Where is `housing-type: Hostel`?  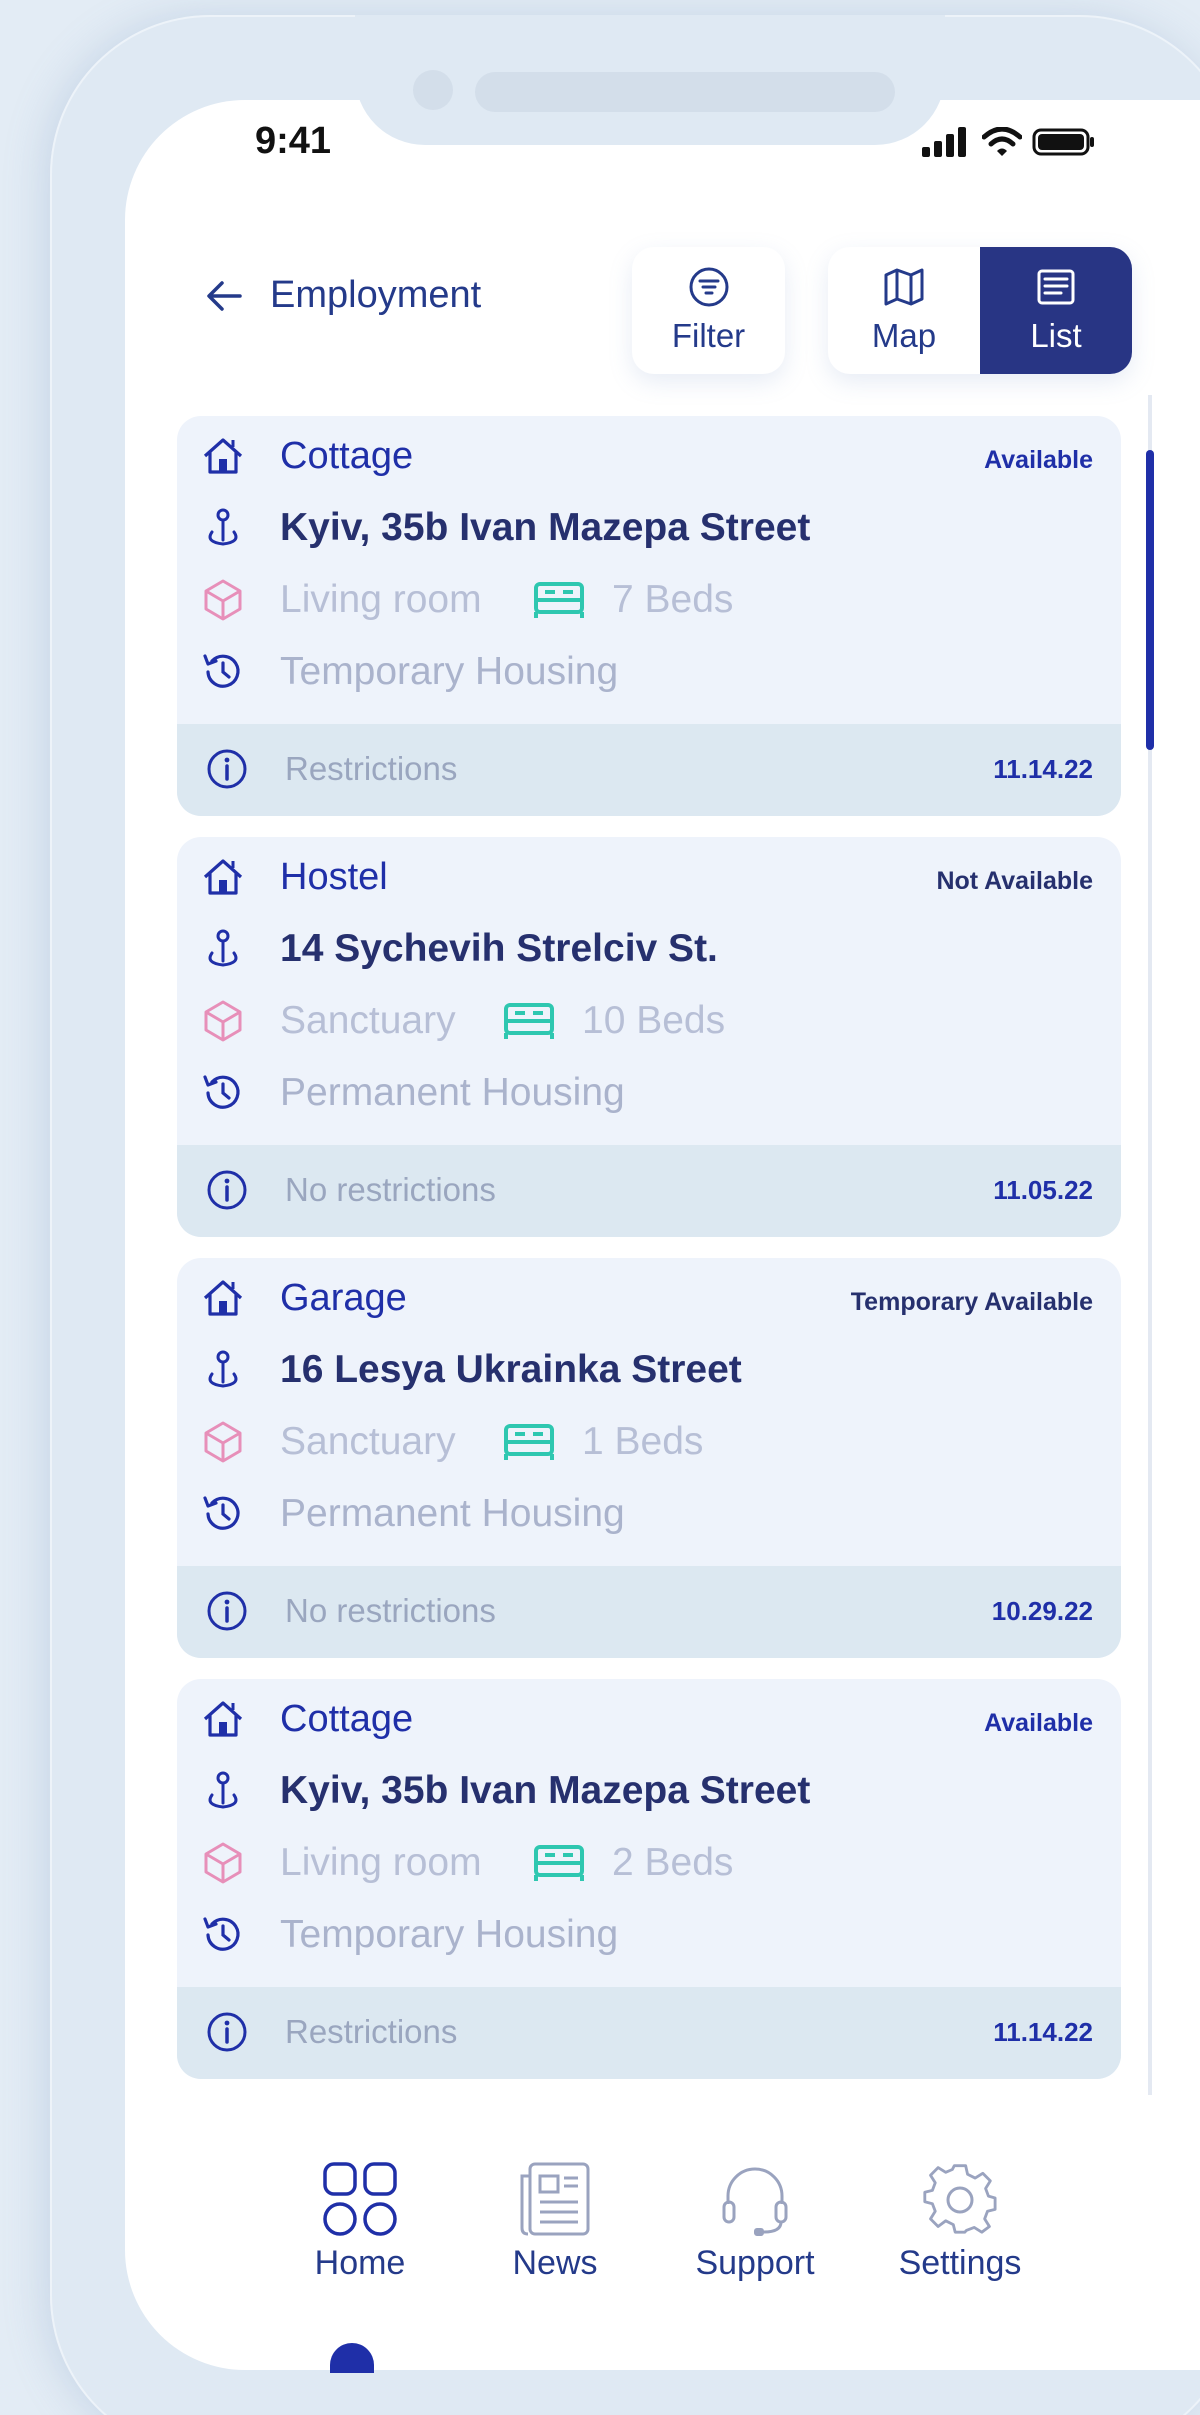 housing-type: Hostel is located at coordinates (334, 876).